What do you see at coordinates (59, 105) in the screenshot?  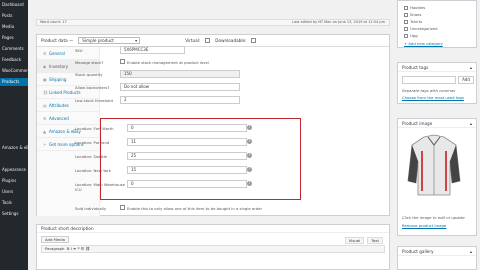 I see `tab-label: Attributes` at bounding box center [59, 105].